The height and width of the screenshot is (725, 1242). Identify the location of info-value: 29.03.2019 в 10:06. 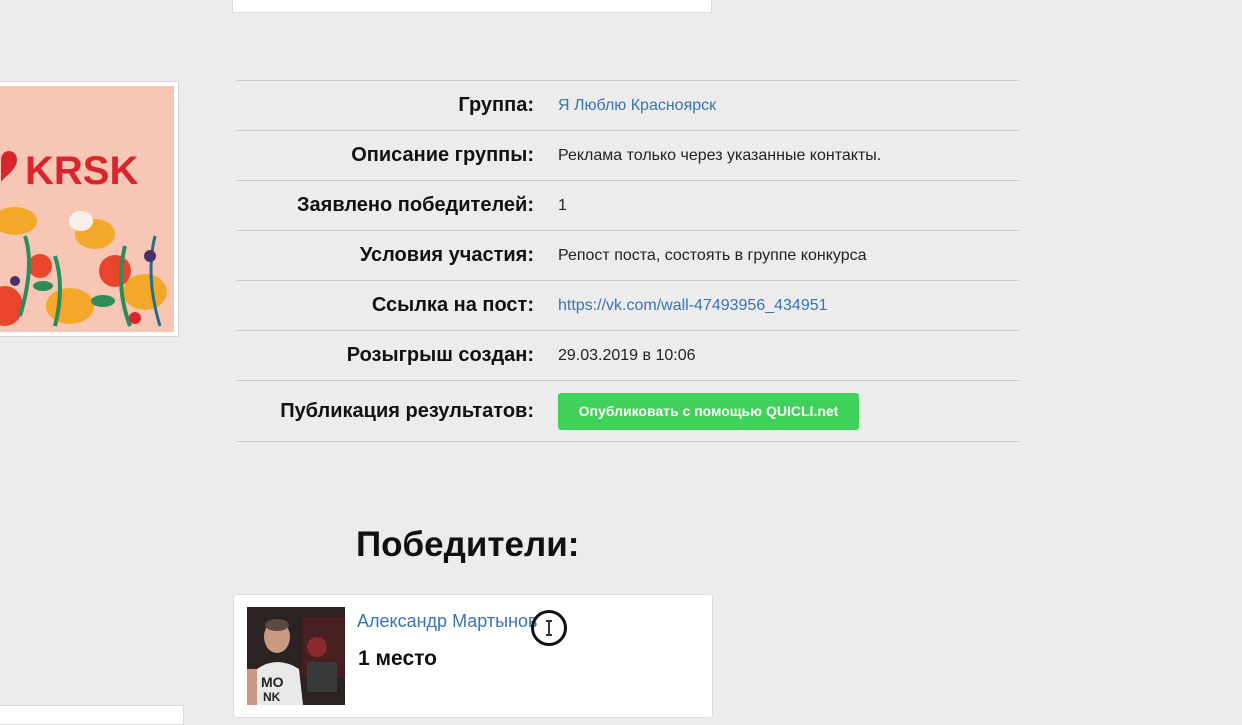
(627, 355).